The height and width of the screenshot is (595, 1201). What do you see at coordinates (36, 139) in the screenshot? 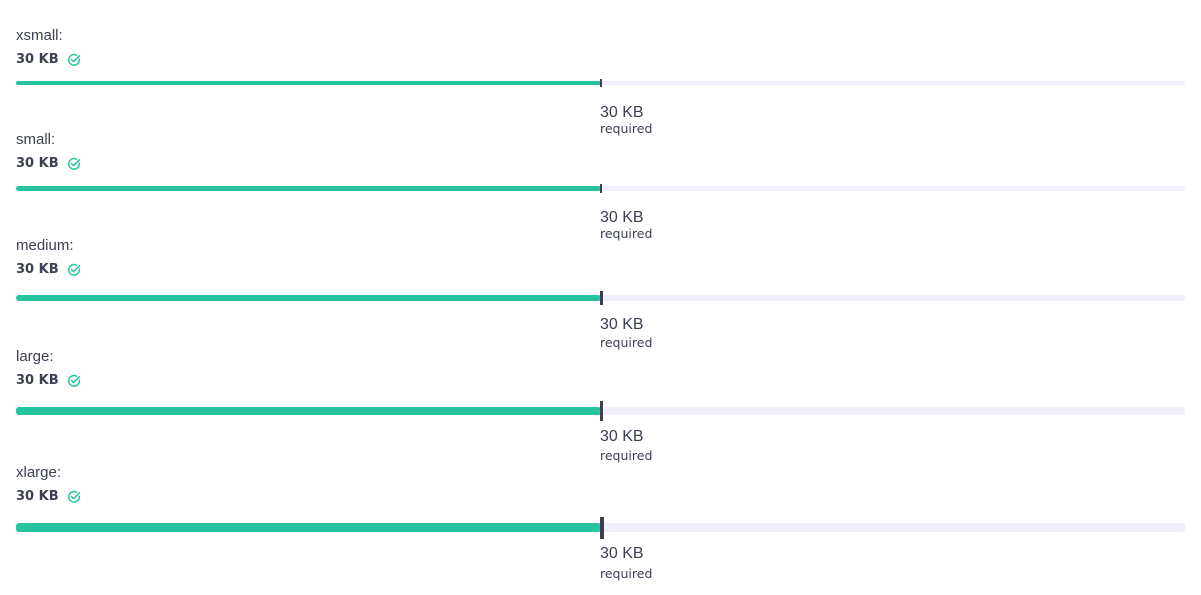
I see `size-label: small:` at bounding box center [36, 139].